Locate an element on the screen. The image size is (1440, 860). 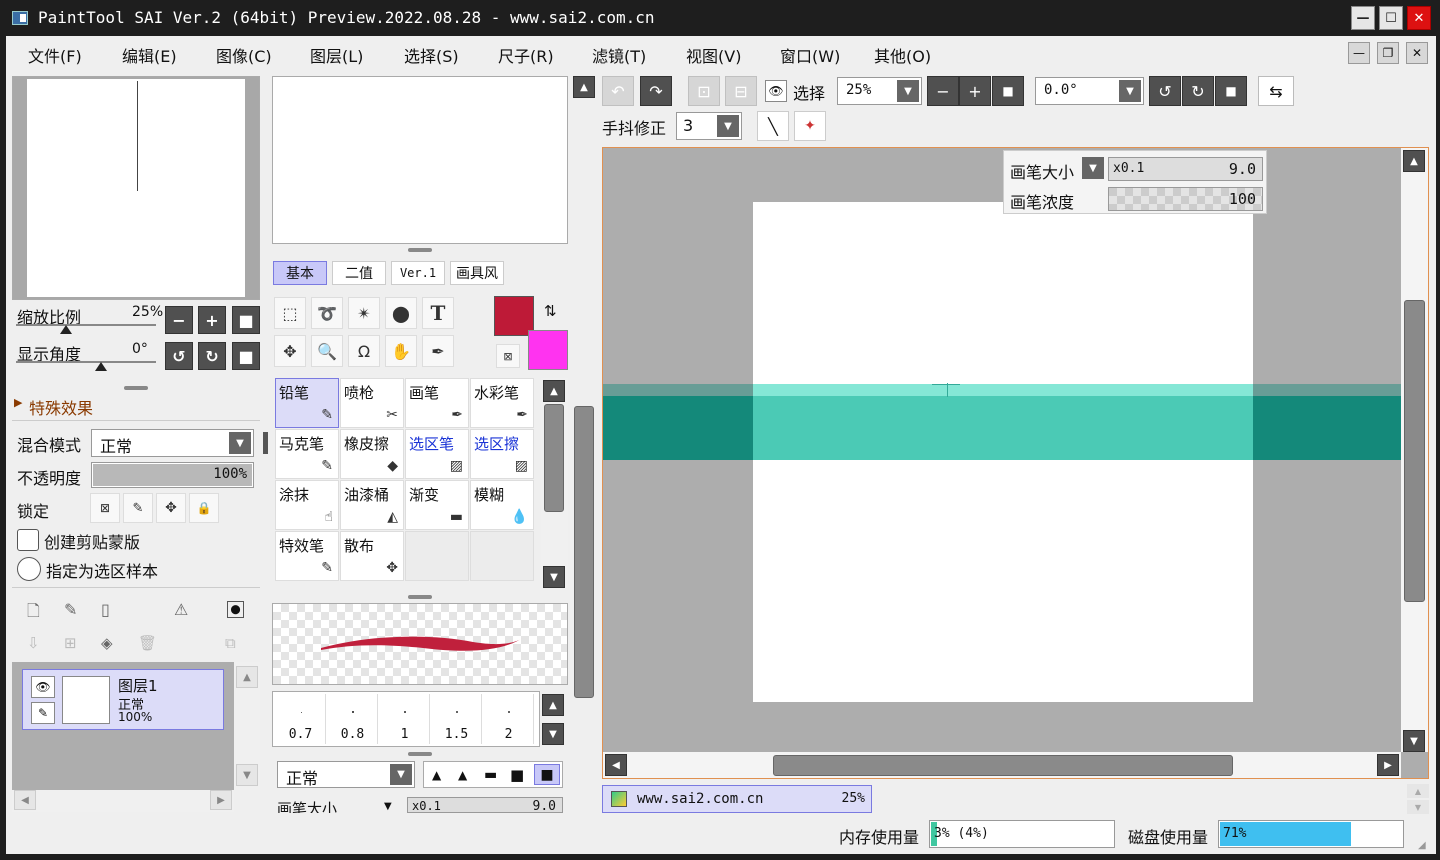
canvas-vscrollbar: ▲ ▼ is located at coordinates (1414, 450).